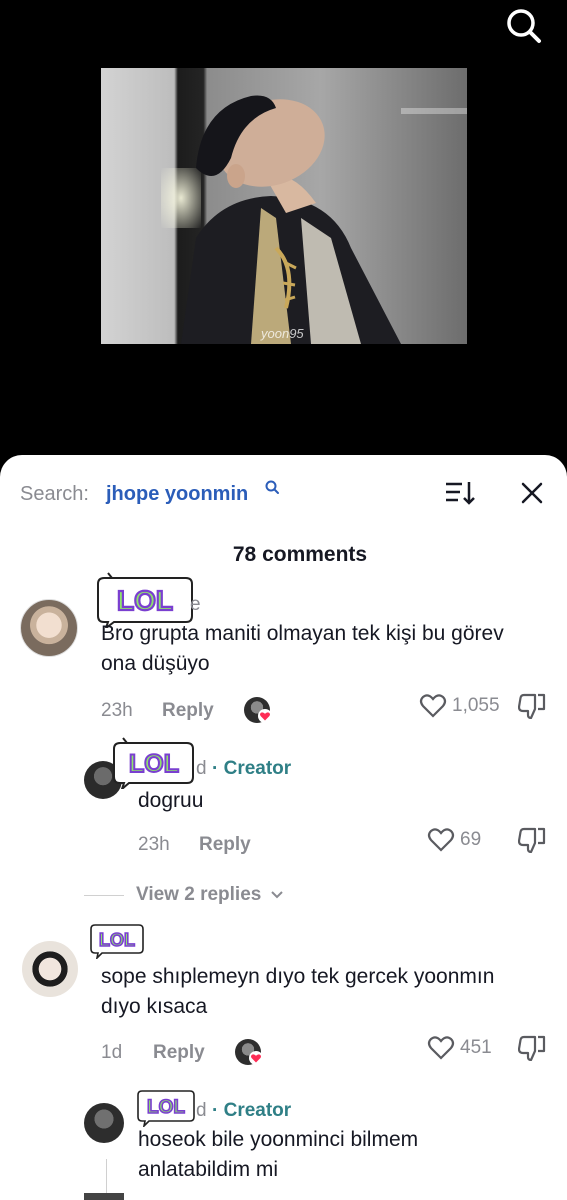  I want to click on search-prefix-label: Search:, so click(54, 494).